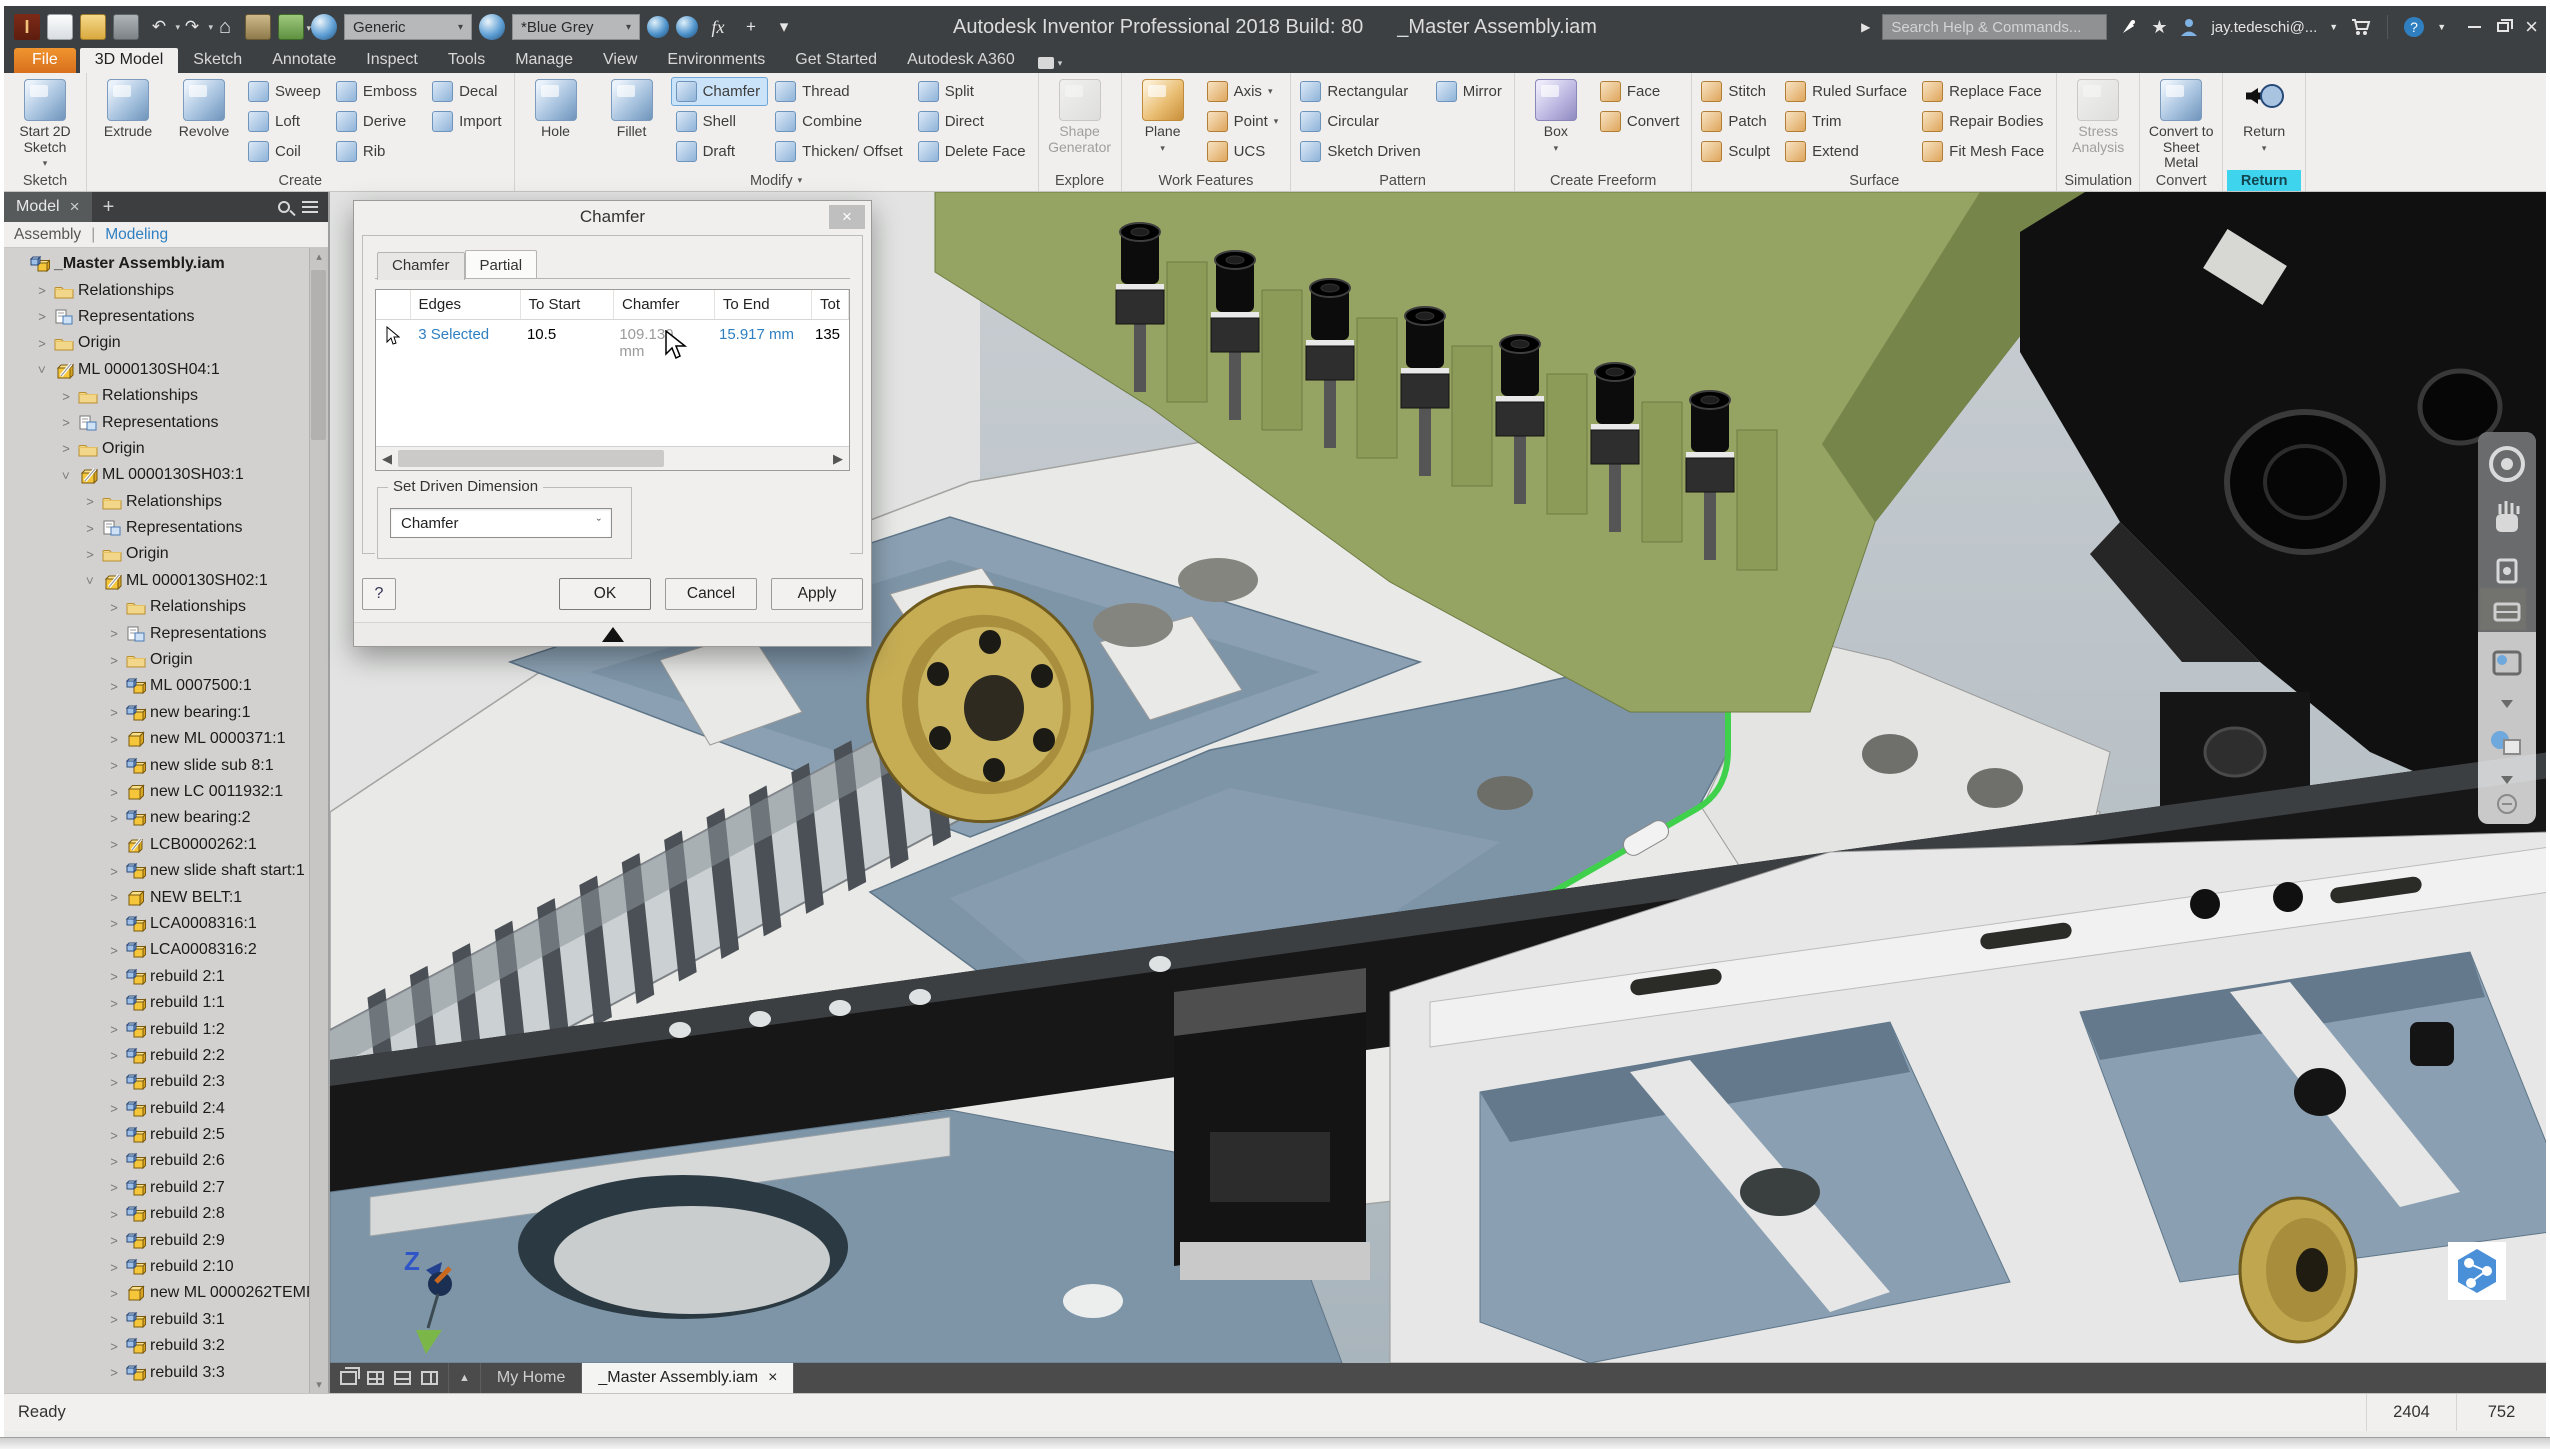  I want to click on import-button: Import, so click(468, 121).